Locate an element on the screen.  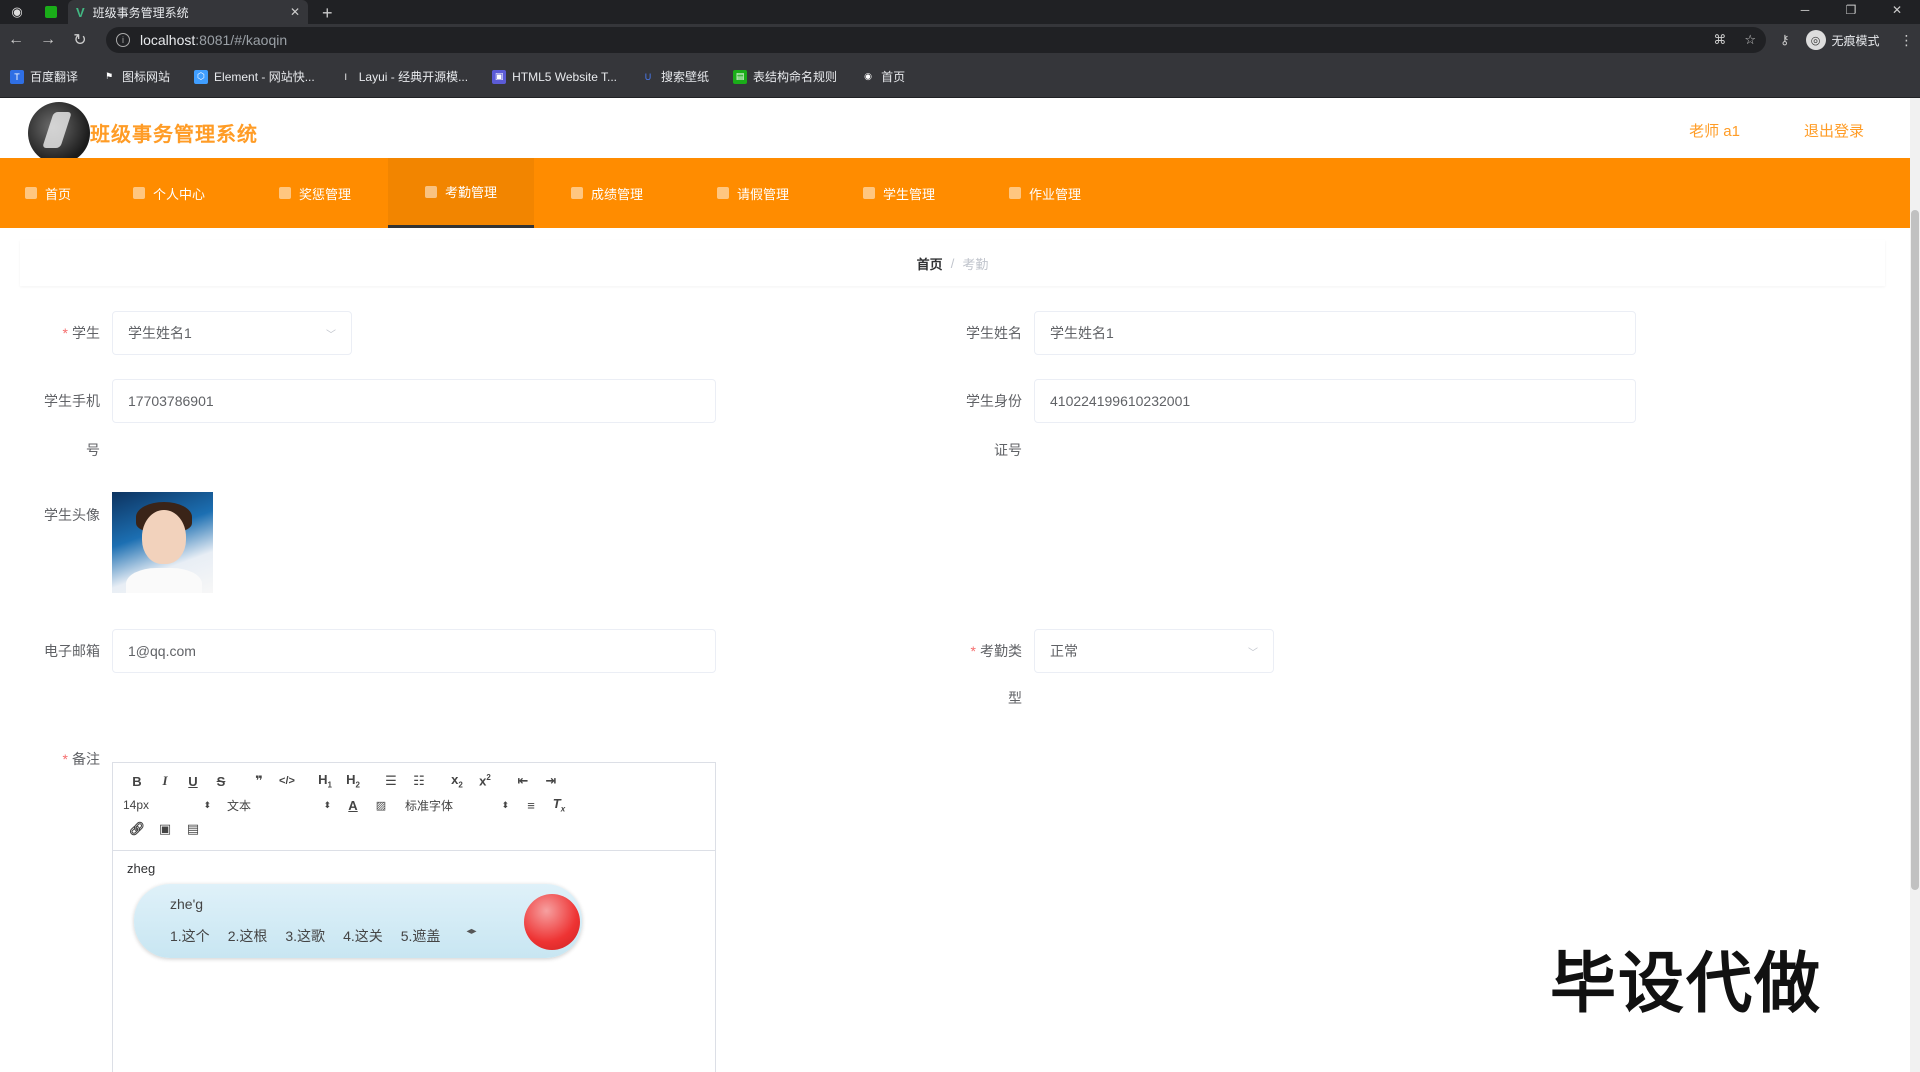
window-controls: ─ ❐ ✕ is located at coordinates (1851, 12).